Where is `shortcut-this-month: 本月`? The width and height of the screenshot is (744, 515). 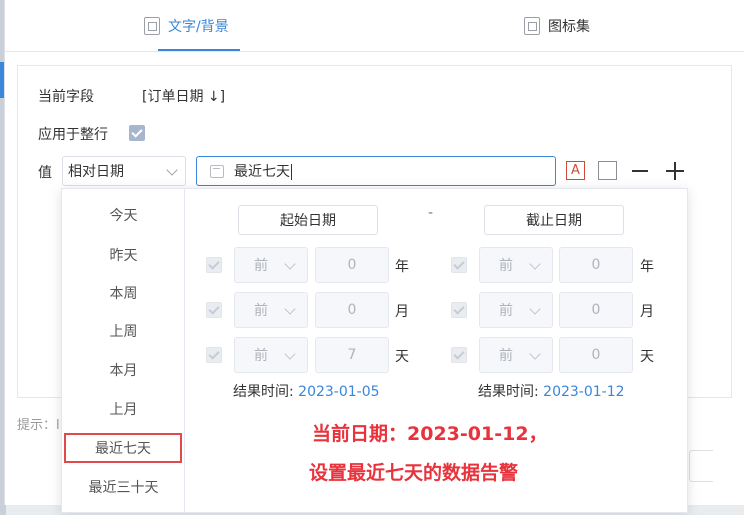
shortcut-this-month: 本月 is located at coordinates (123, 370).